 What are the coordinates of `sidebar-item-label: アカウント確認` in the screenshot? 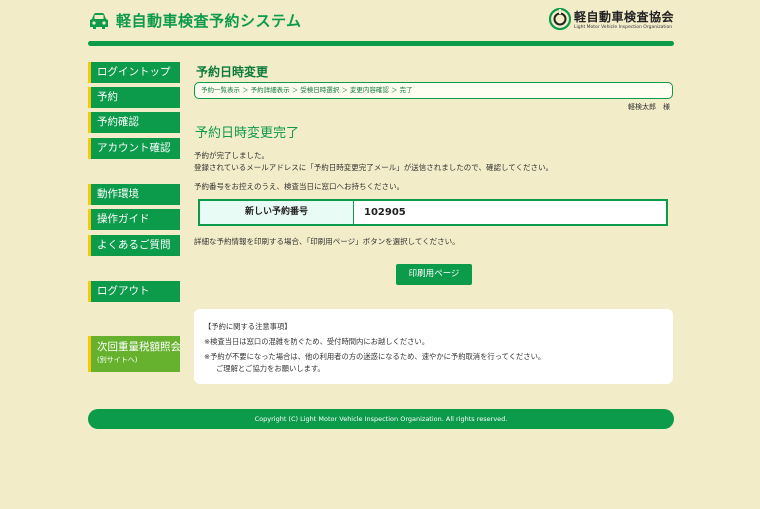 It's located at (134, 148).